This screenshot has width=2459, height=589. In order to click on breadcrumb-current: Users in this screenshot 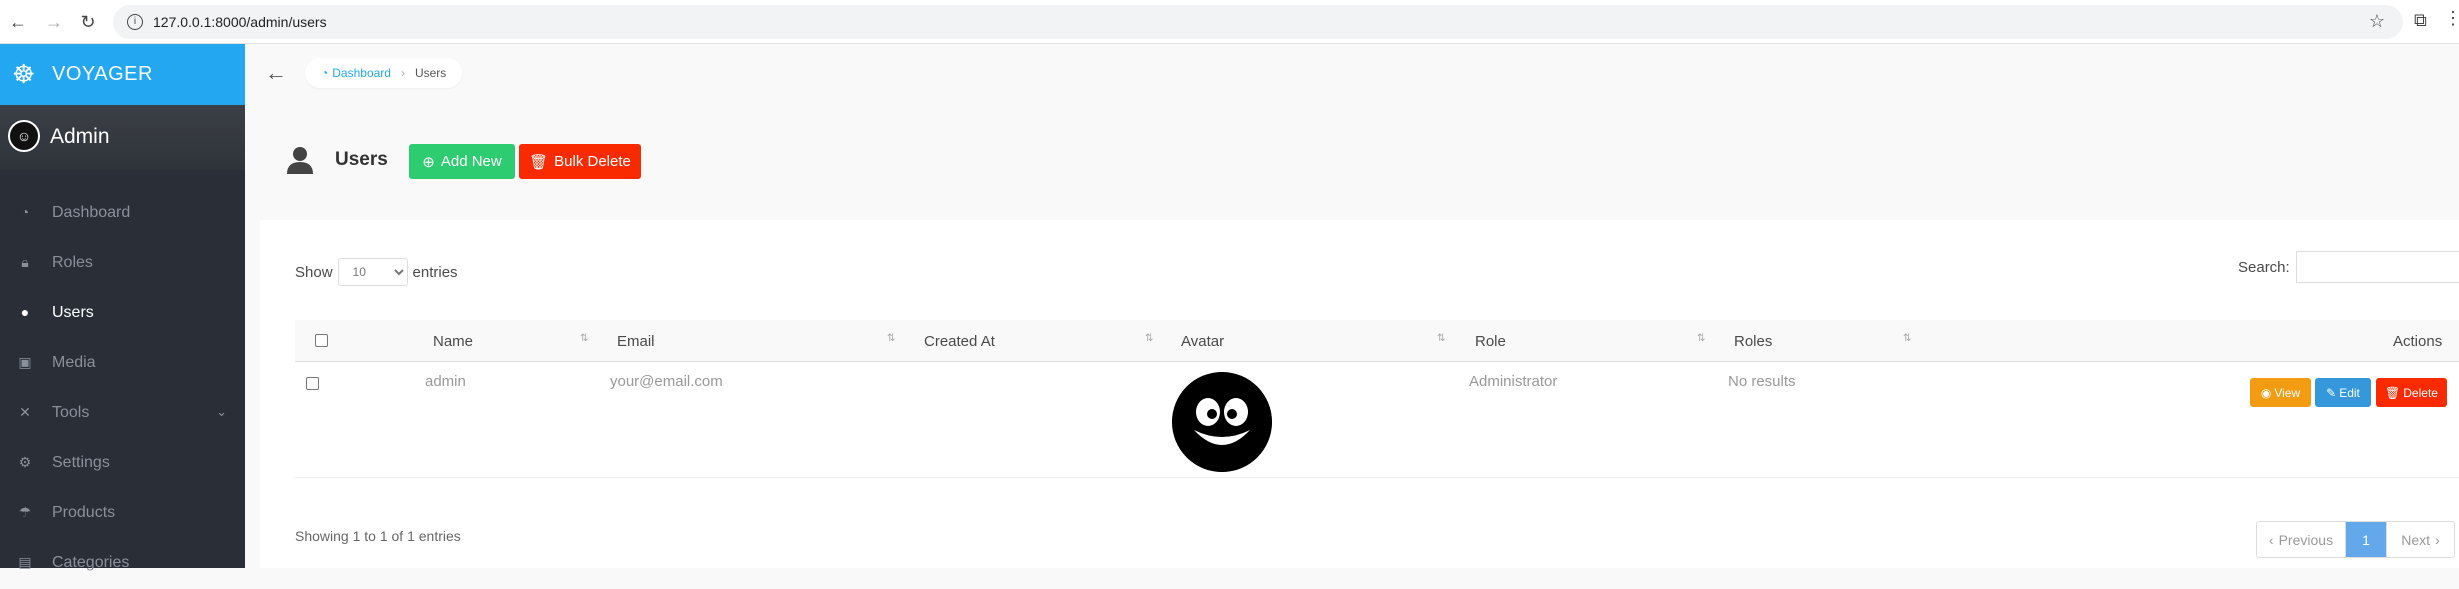, I will do `click(430, 73)`.